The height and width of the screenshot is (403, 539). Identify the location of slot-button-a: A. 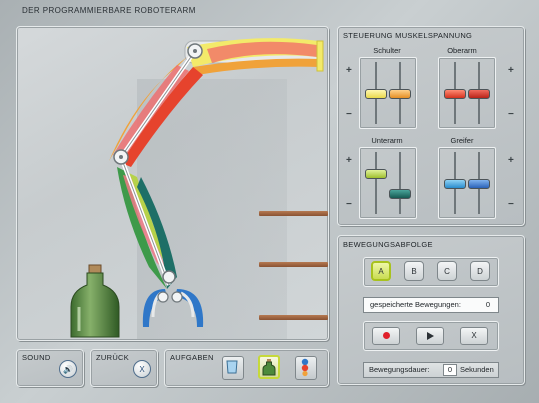
(381, 271).